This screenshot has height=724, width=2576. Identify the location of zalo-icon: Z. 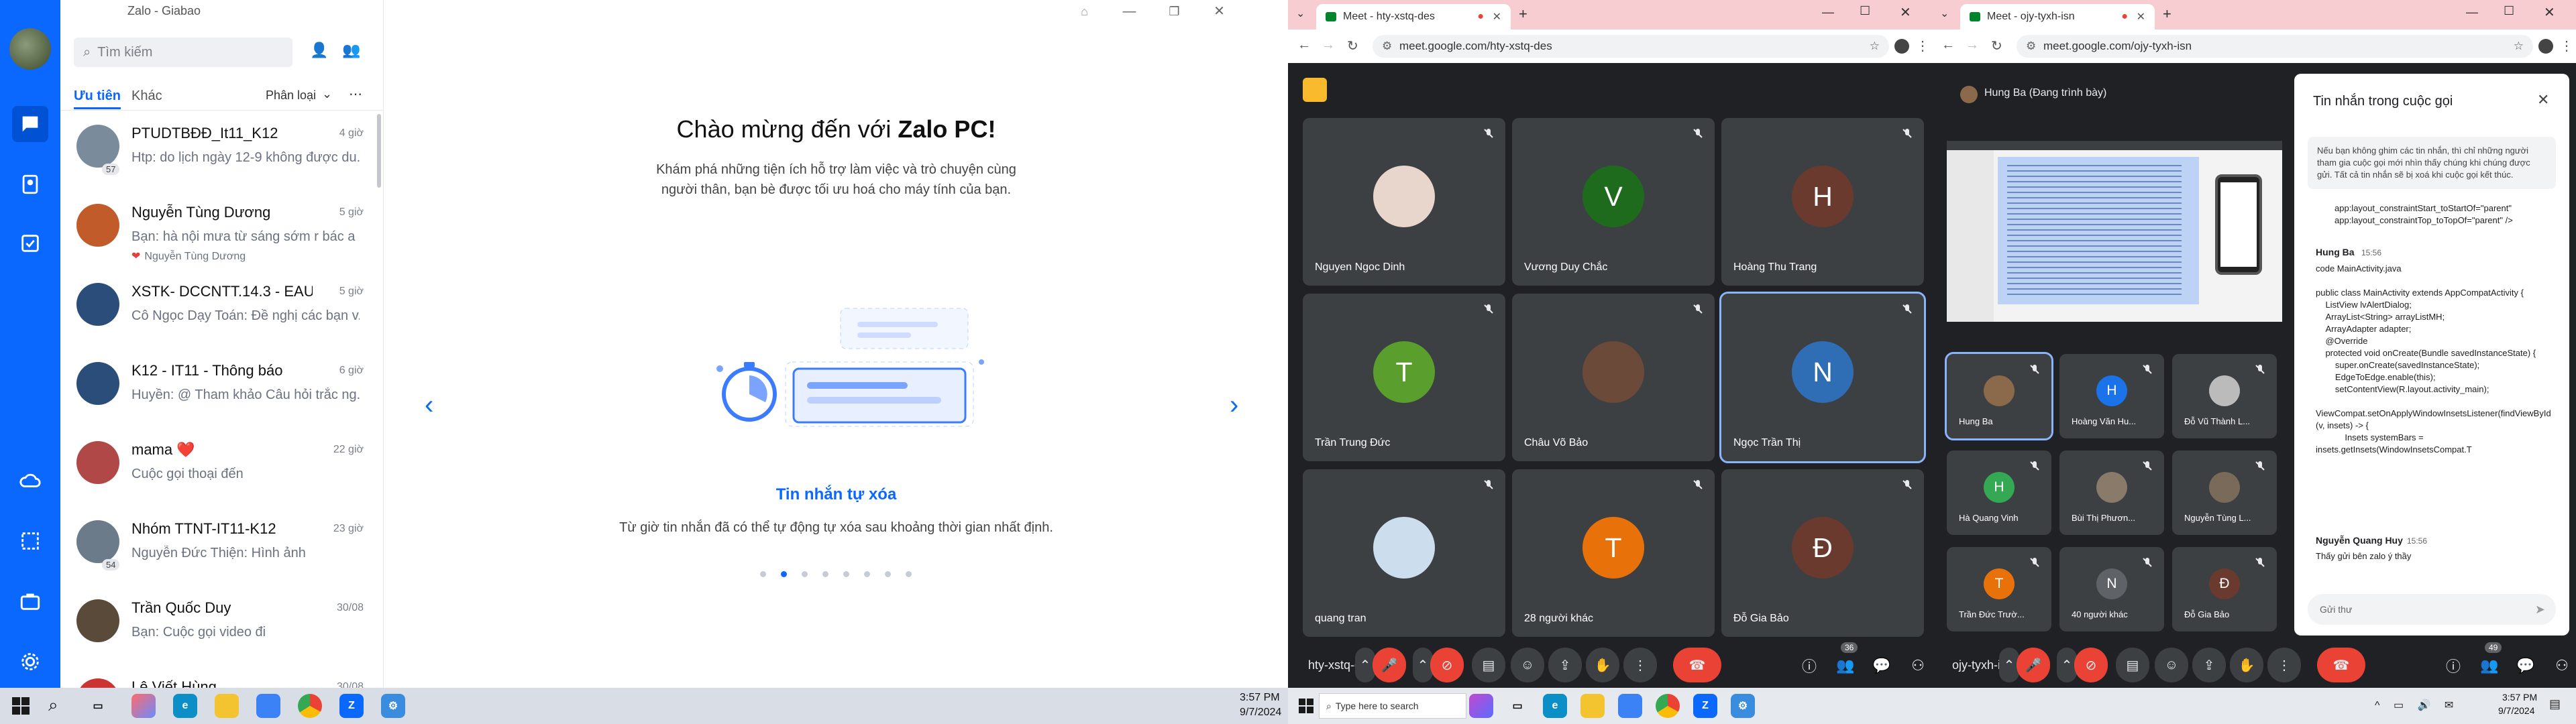
(351, 706).